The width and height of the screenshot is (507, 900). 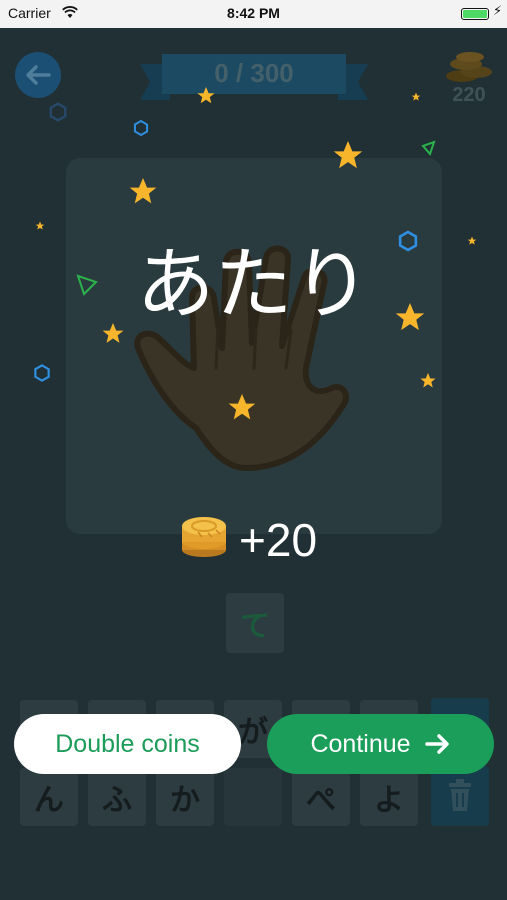 What do you see at coordinates (360, 743) in the screenshot?
I see `continue-label: Continue` at bounding box center [360, 743].